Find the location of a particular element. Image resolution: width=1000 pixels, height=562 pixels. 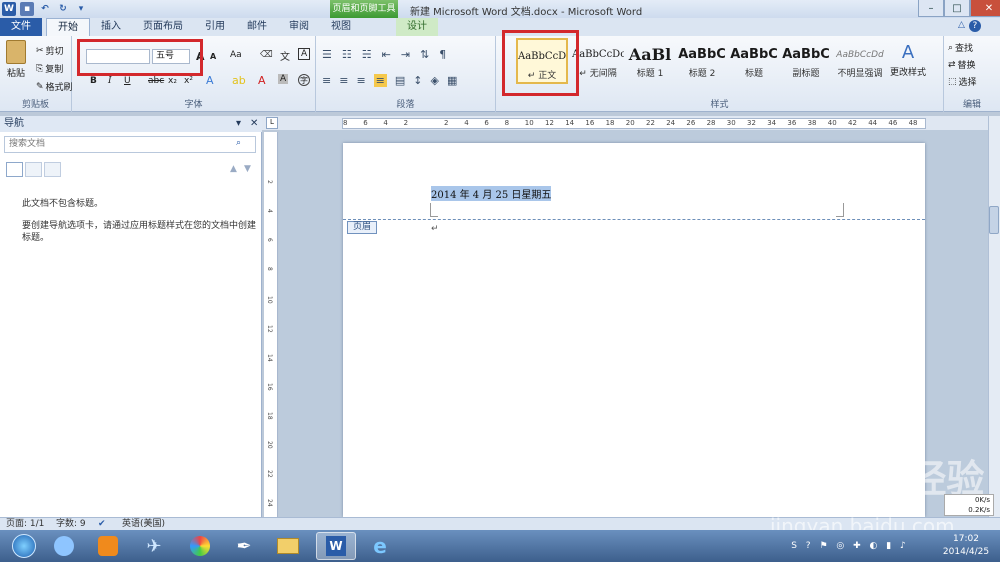

paragraph-group: ☰ ☷ ☵ ⇤ ⇥ ⇅ ¶ ≡ ≡ ≡ ≡ ▤ ↕ ◈ ▦ 段落 is located at coordinates (406, 74).